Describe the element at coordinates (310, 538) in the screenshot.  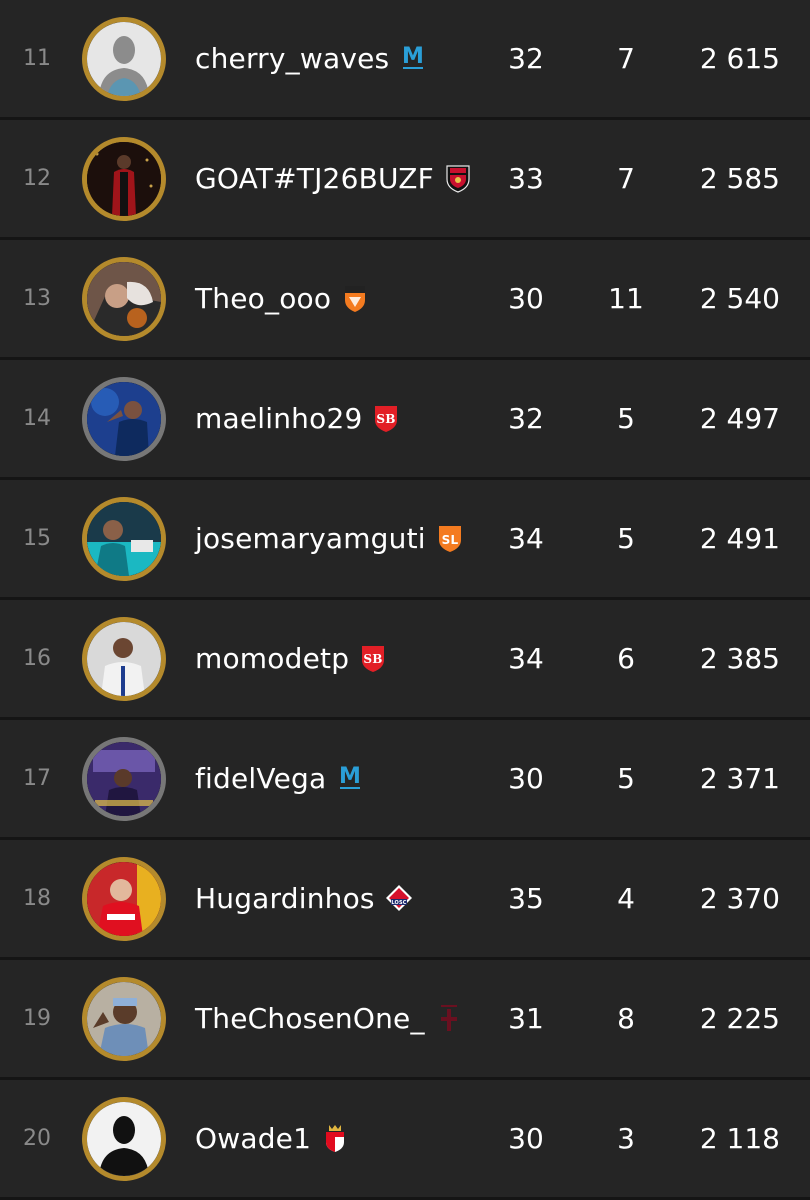
I see `player-name-text: josemaryamguti` at that location.